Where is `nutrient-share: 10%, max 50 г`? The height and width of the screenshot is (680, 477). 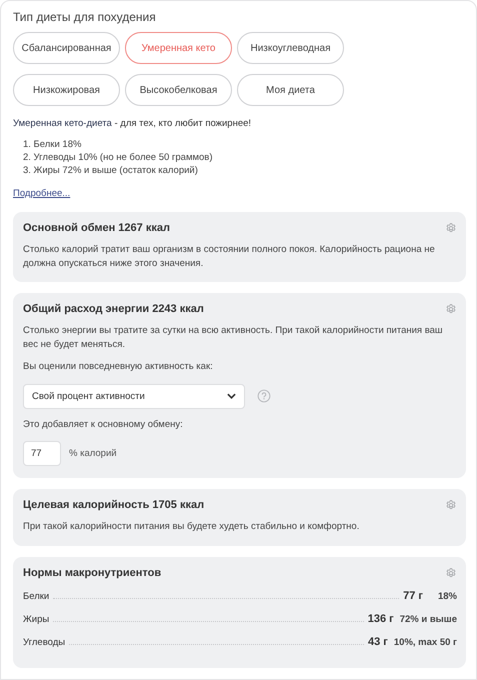
nutrient-share: 10%, max 50 г is located at coordinates (425, 642).